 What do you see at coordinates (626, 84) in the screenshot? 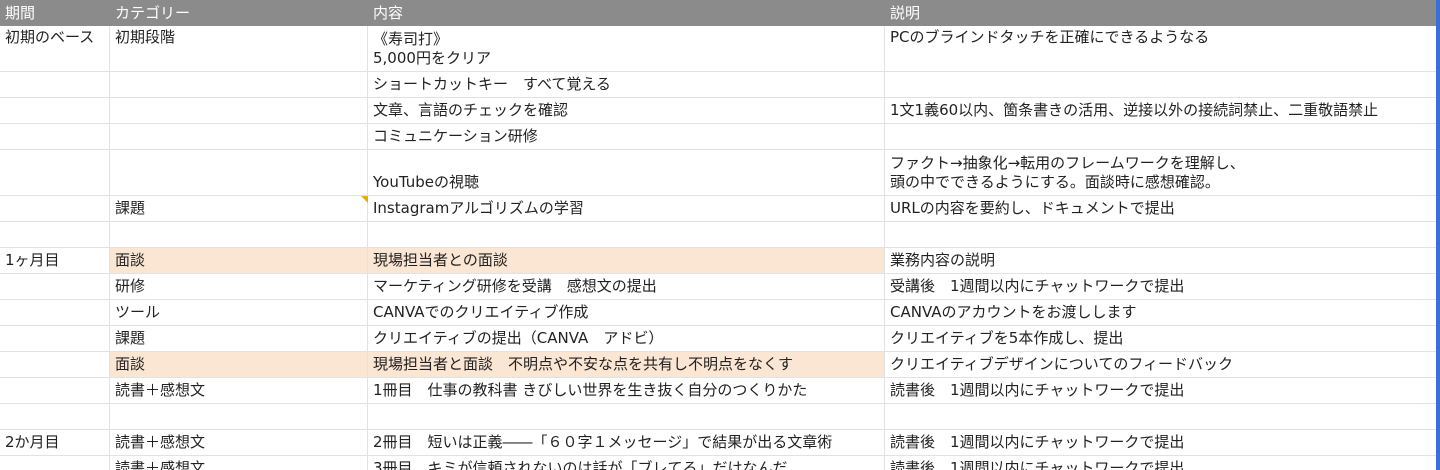
I see `cell-content: ショートカットキー すべて覚える` at bounding box center [626, 84].